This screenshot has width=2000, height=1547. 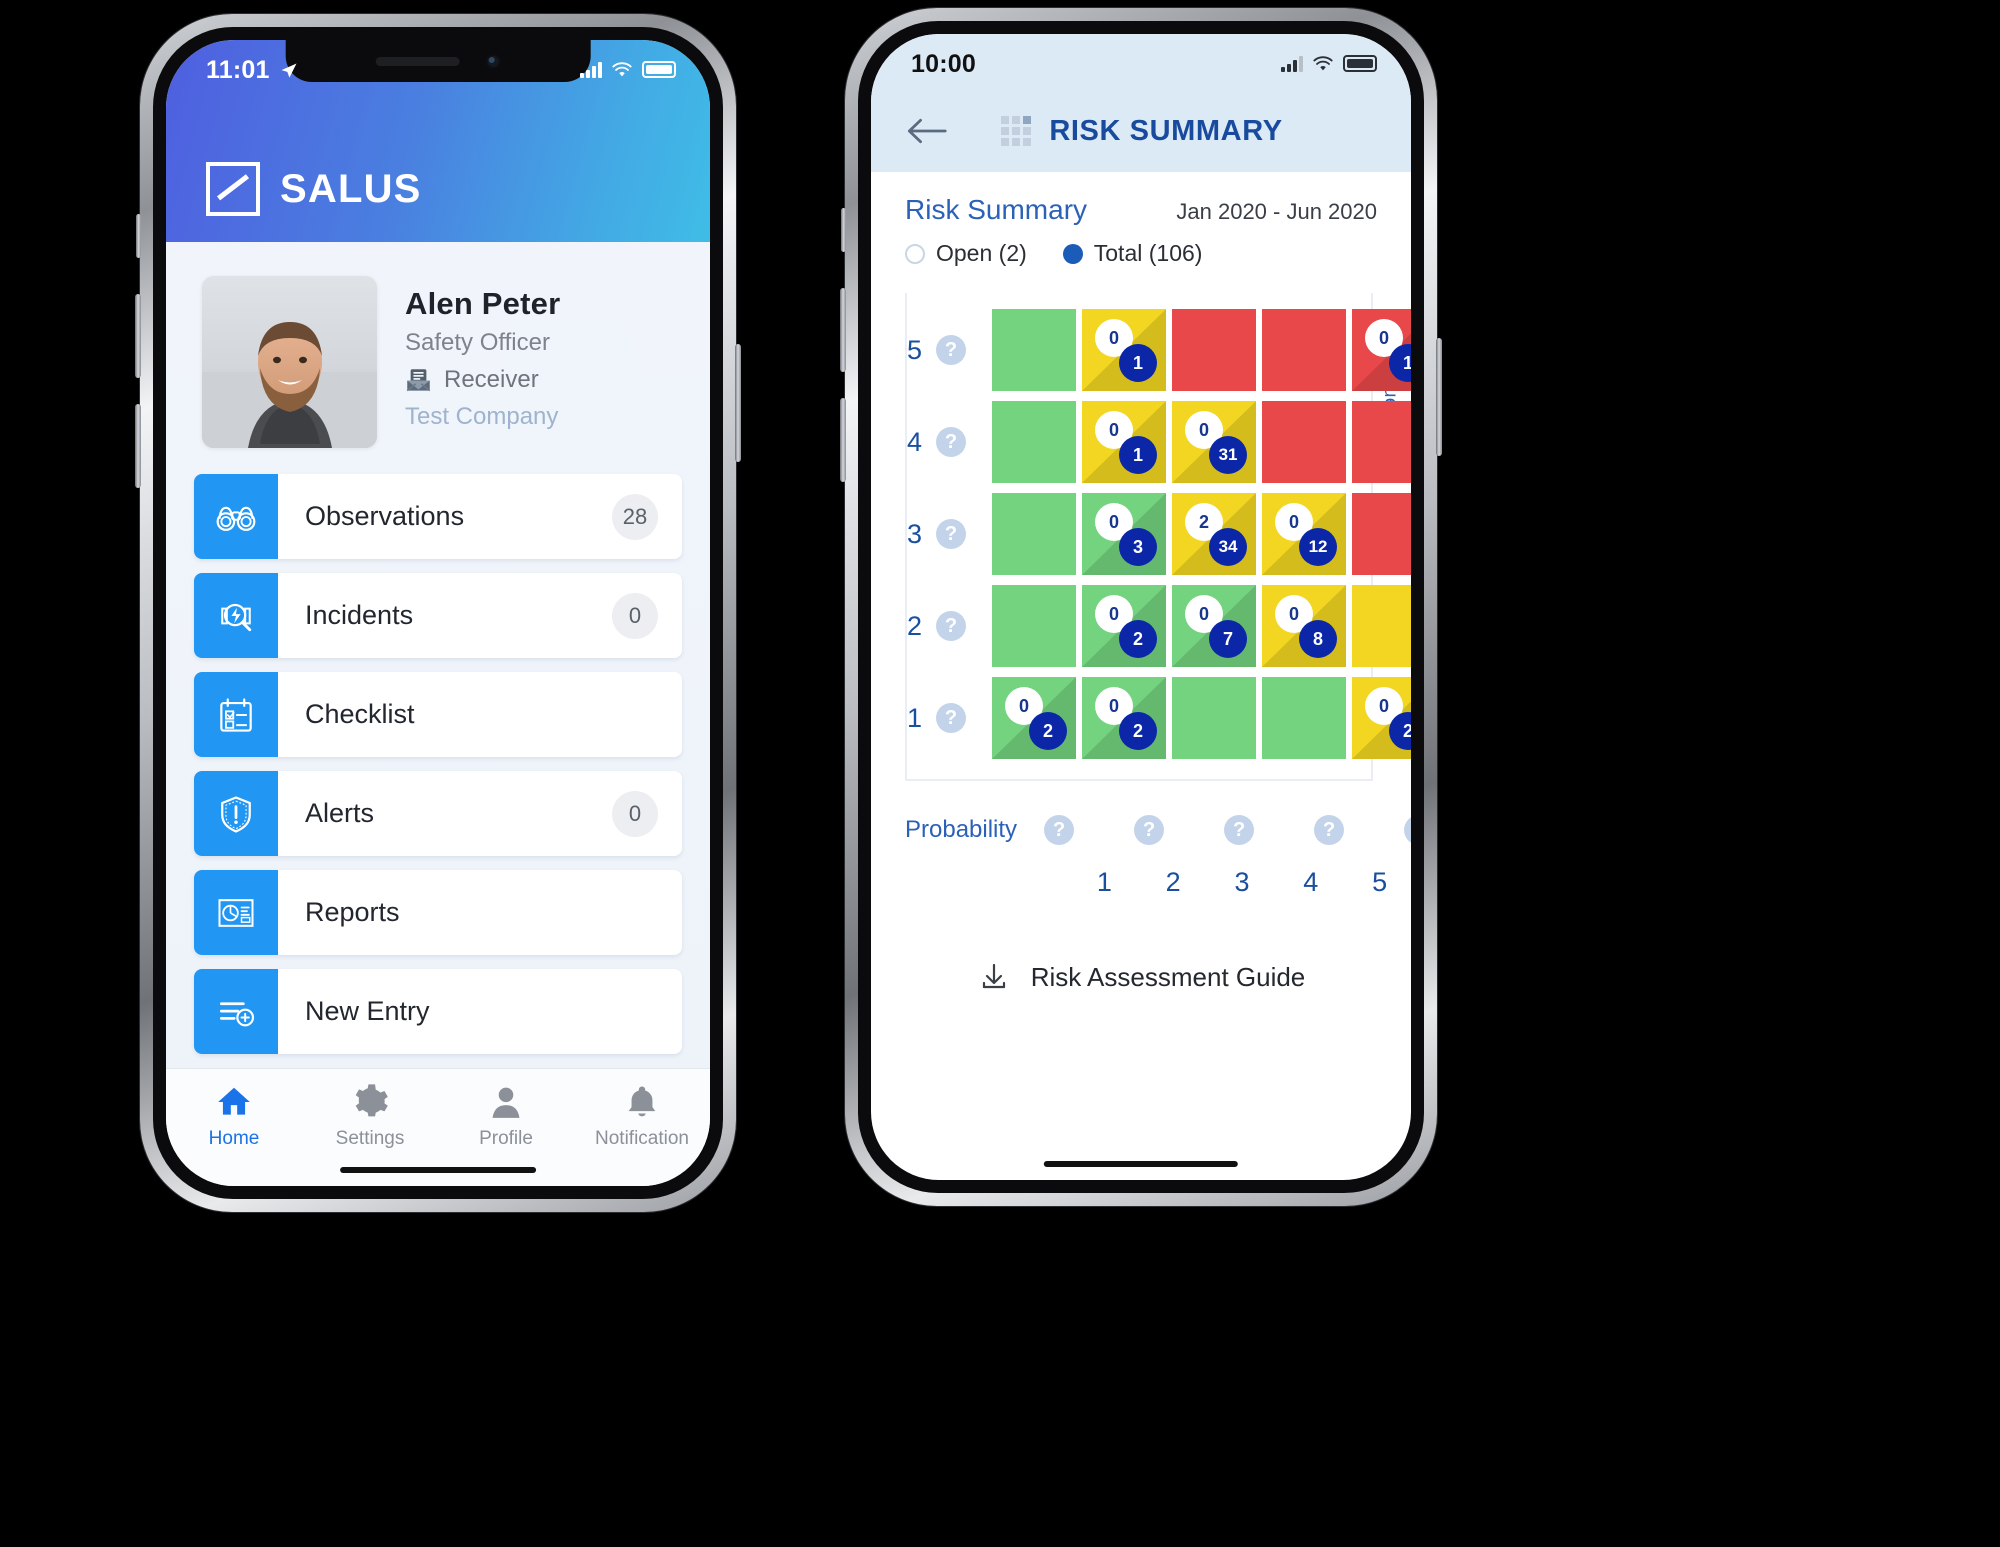 I want to click on risk-assessment-guide-link: Risk Assessment Guide, so click(x=1141, y=977).